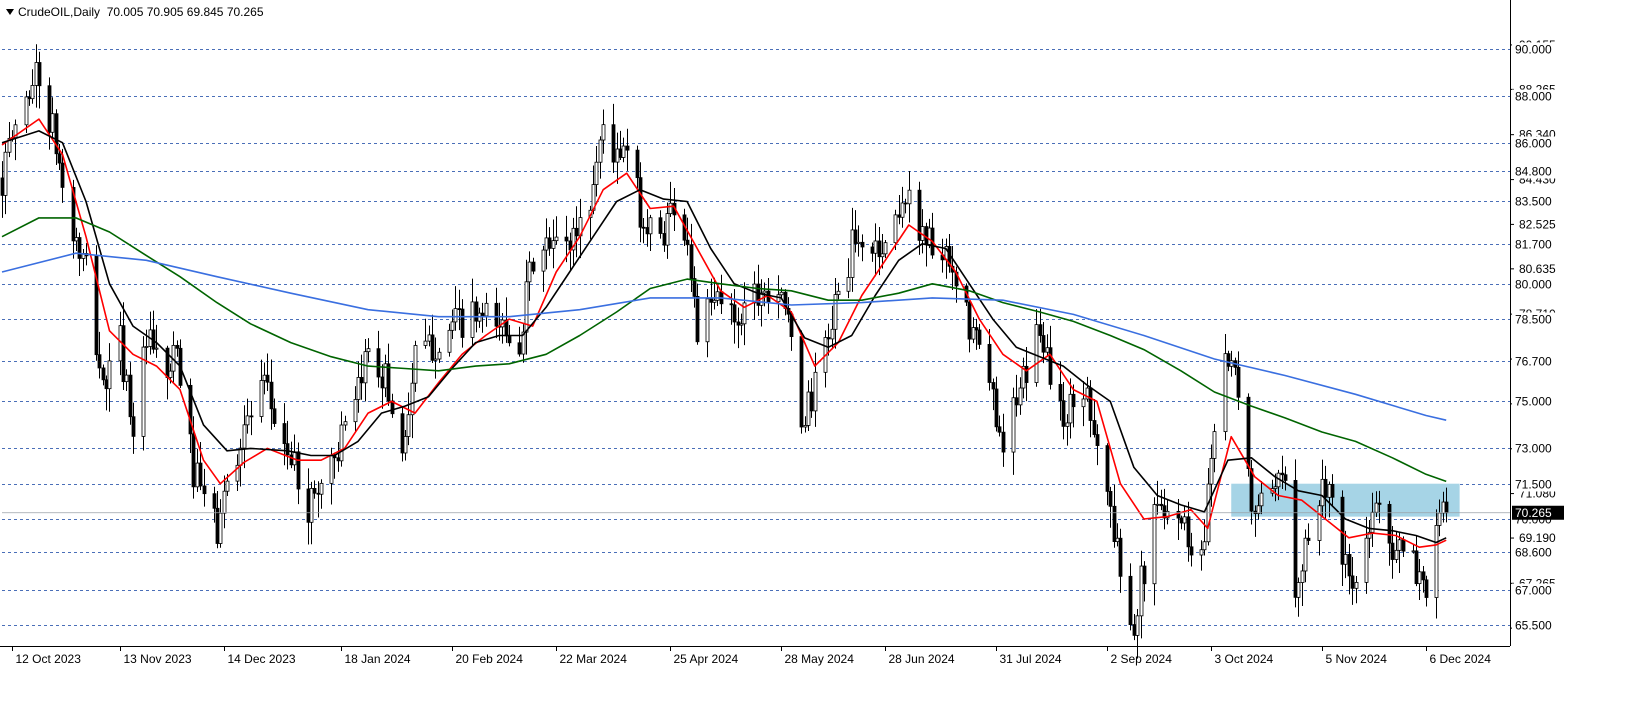 The height and width of the screenshot is (706, 1651). What do you see at coordinates (594, 659) in the screenshot?
I see `time-tick-label: 22 Mar 2024` at bounding box center [594, 659].